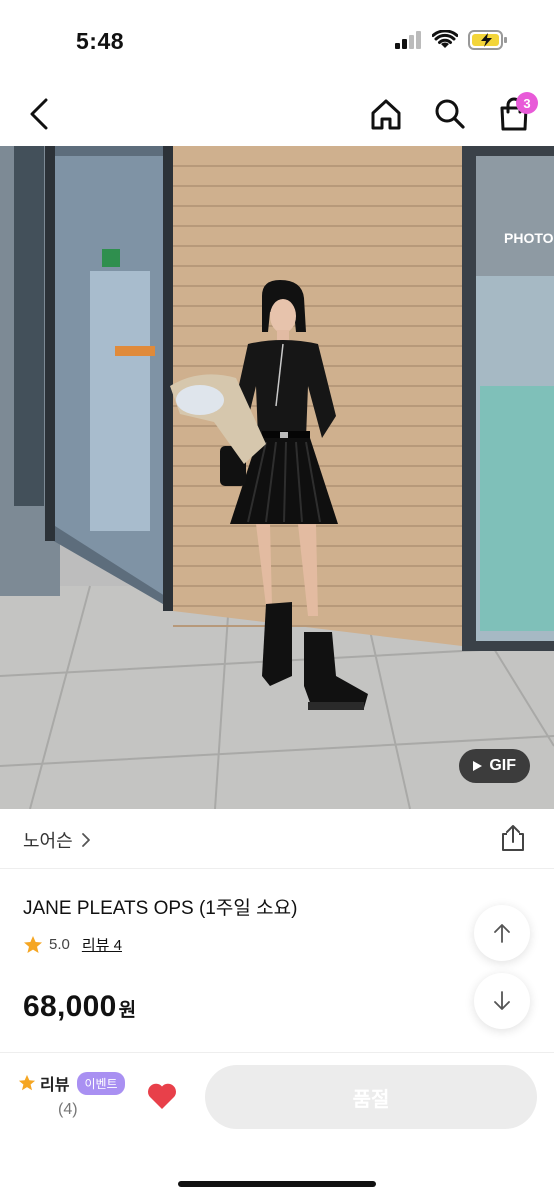  What do you see at coordinates (85, 840) in the screenshot?
I see `chevron-right-icon` at bounding box center [85, 840].